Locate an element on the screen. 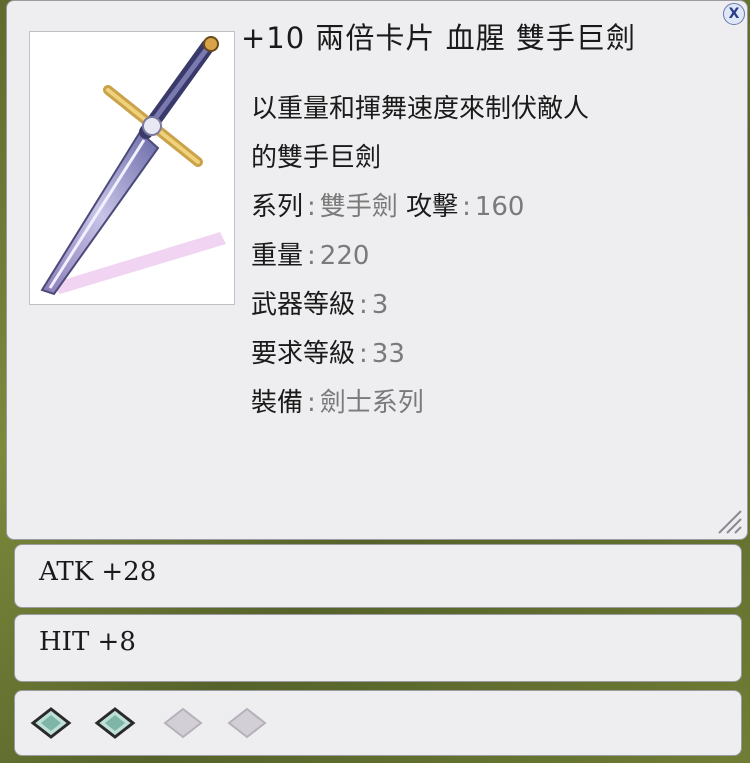 This screenshot has width=750, height=763. stat-label: 重量 is located at coordinates (277, 256).